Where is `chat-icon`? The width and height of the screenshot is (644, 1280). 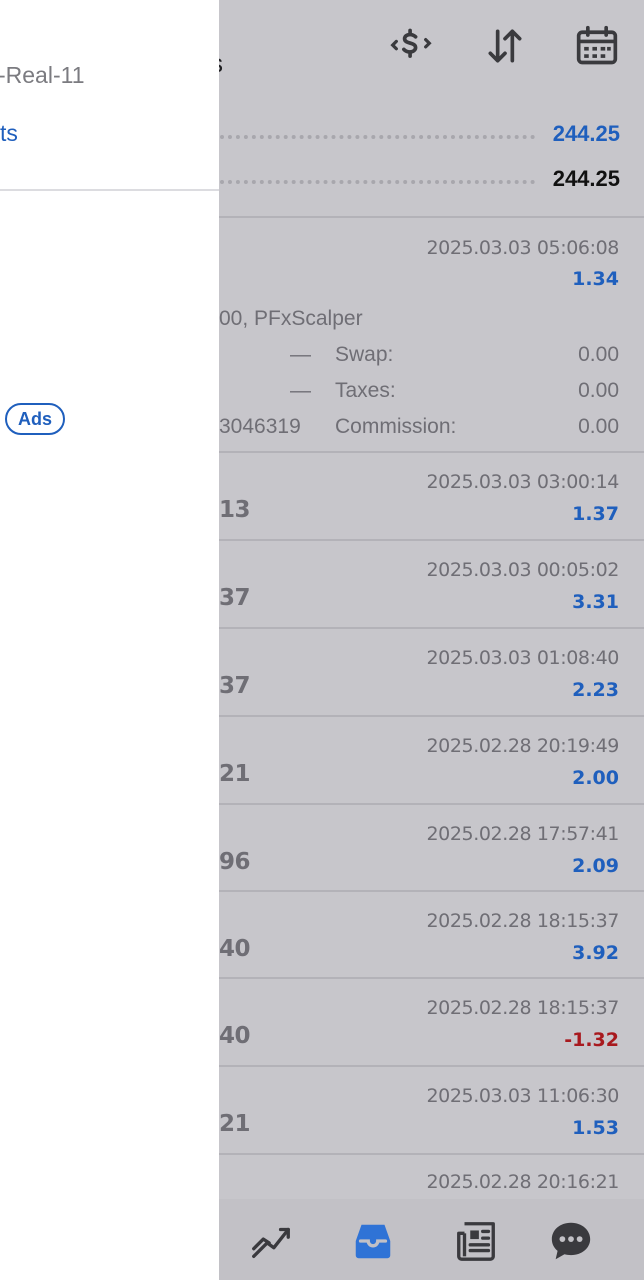
chat-icon is located at coordinates (571, 1241).